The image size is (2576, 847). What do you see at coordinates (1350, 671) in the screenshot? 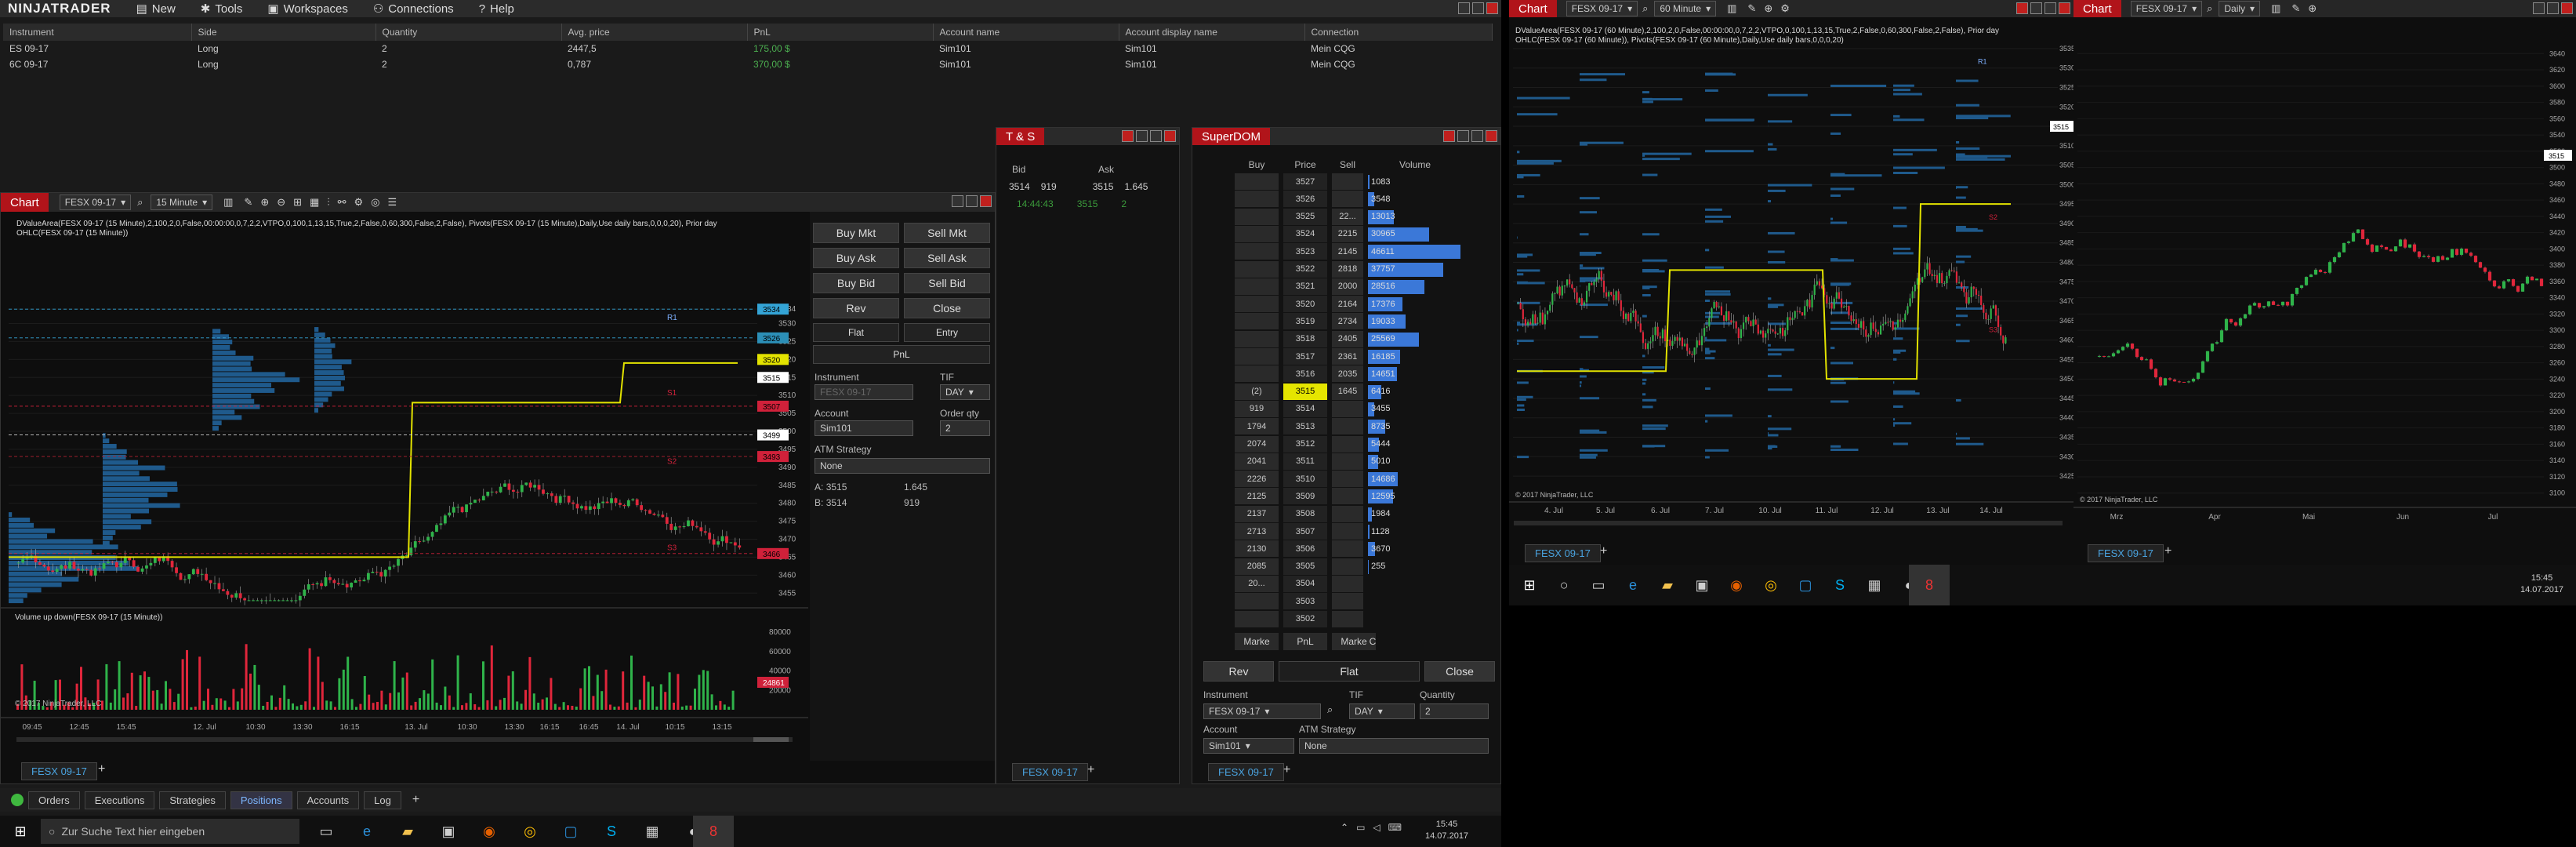
I see `dom-flat-button: Flat` at bounding box center [1350, 671].